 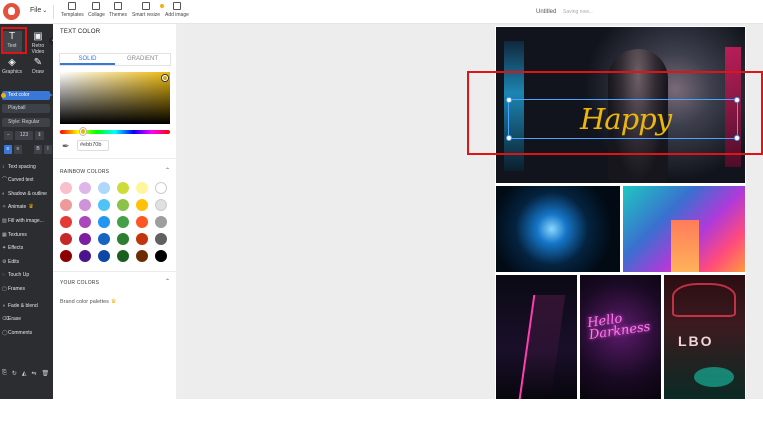 What do you see at coordinates (12, 68) in the screenshot?
I see `graphics-button: ◈ Graphics` at bounding box center [12, 68].